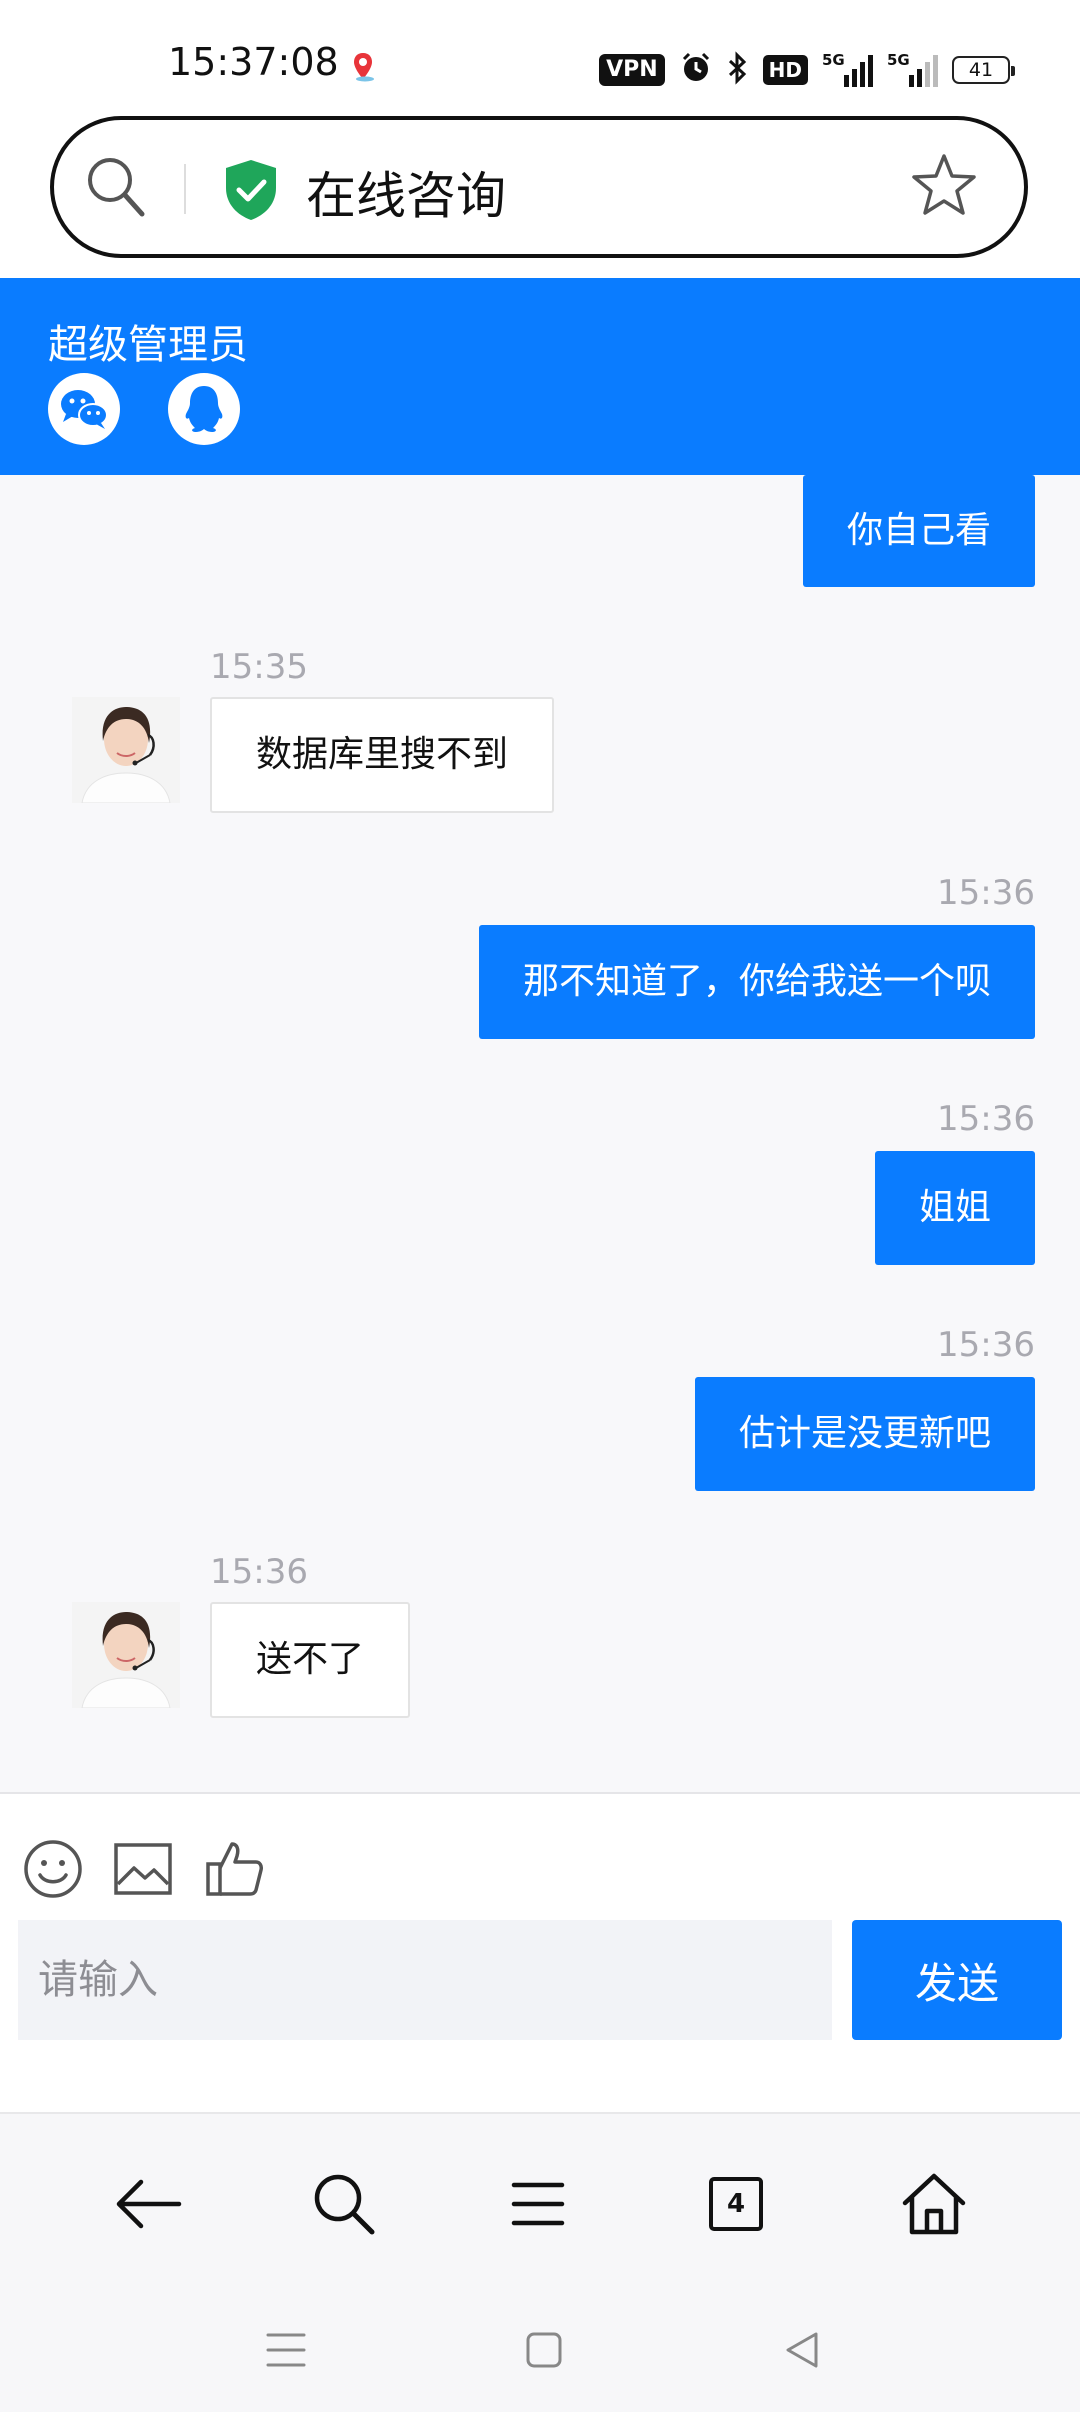 The height and width of the screenshot is (2412, 1080). I want to click on hd-voice-icon: HD, so click(785, 70).